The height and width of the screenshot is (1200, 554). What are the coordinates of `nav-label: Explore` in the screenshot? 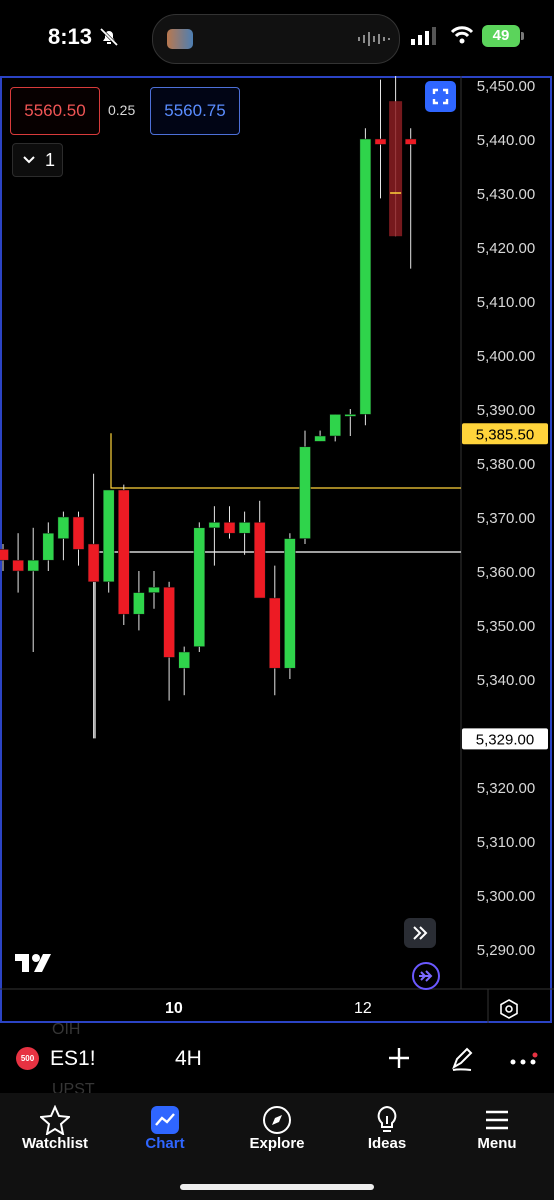 It's located at (277, 1143).